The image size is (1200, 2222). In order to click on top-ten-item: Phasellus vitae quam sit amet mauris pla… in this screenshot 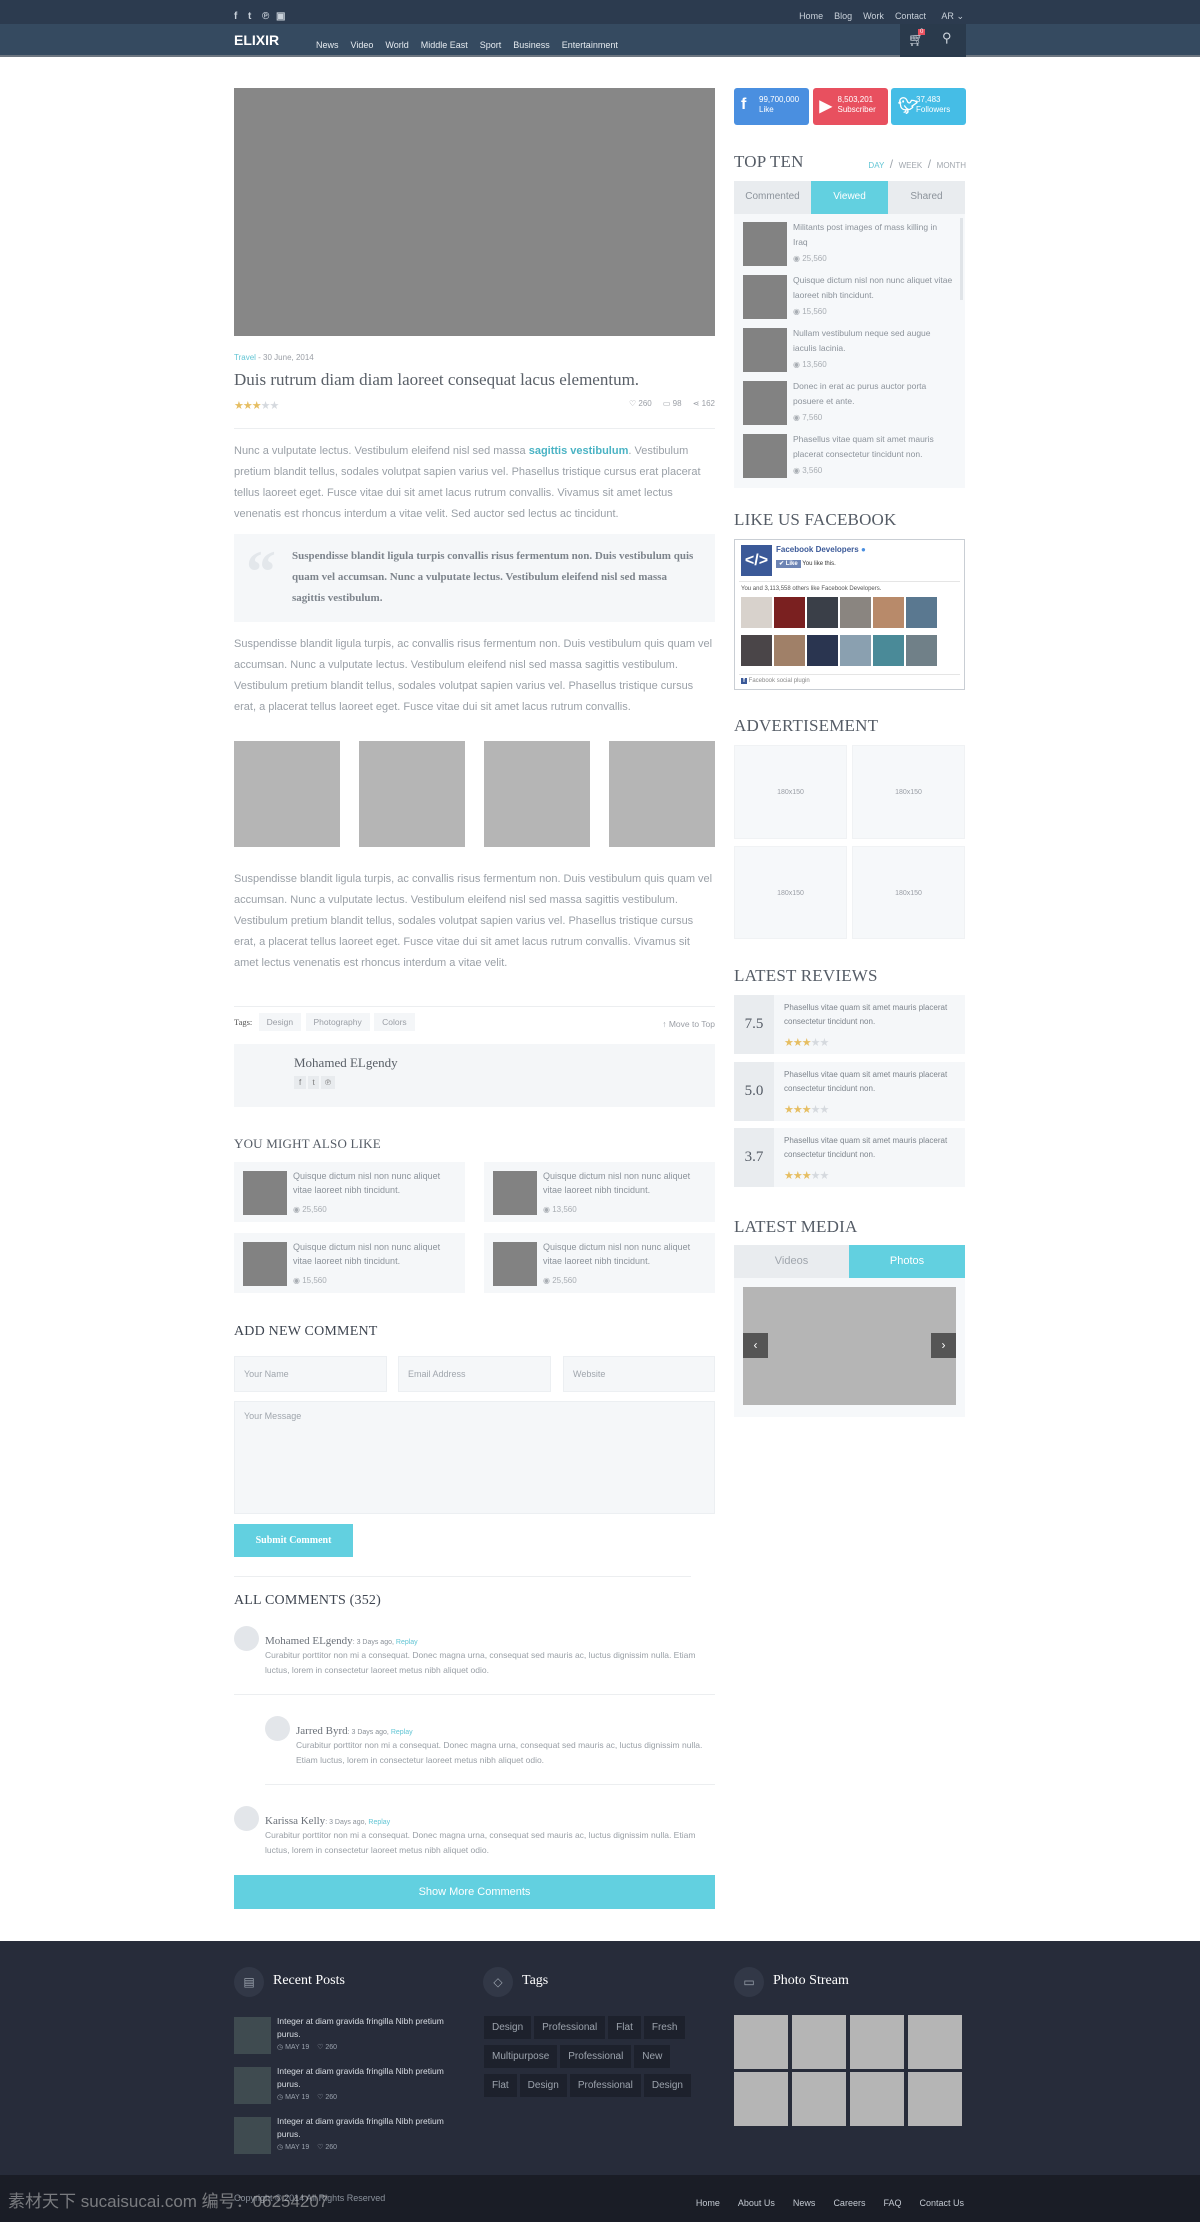, I will do `click(848, 456)`.